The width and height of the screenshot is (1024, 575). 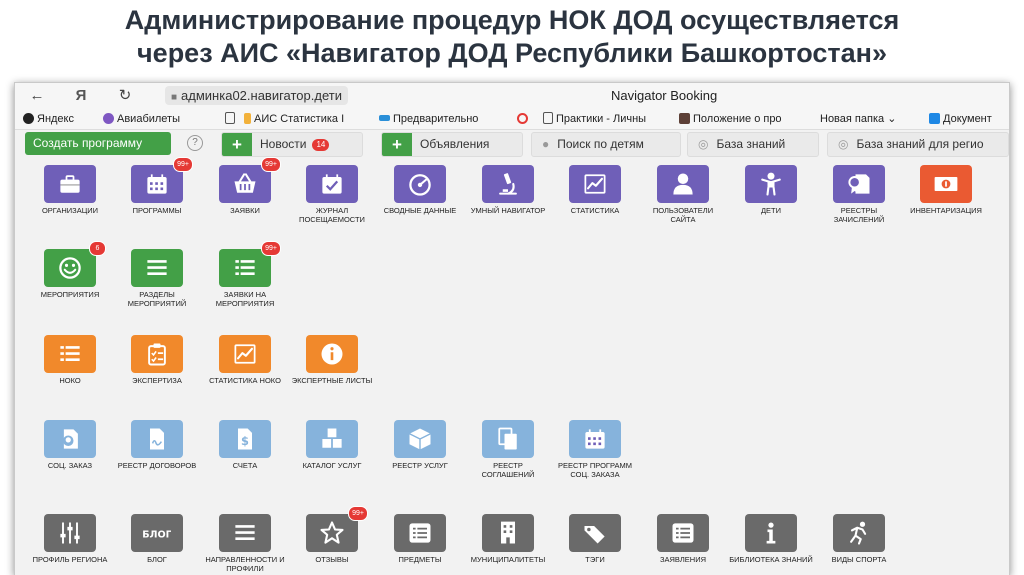 What do you see at coordinates (508, 559) in the screenshot?
I see `tile-label: Муниципалитеты` at bounding box center [508, 559].